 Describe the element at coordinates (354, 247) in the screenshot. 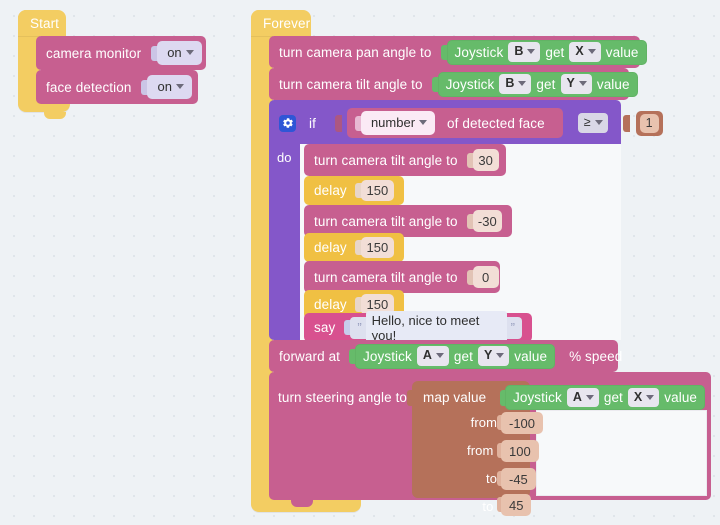

I see `if-body-delay-2-block: delay 150` at that location.